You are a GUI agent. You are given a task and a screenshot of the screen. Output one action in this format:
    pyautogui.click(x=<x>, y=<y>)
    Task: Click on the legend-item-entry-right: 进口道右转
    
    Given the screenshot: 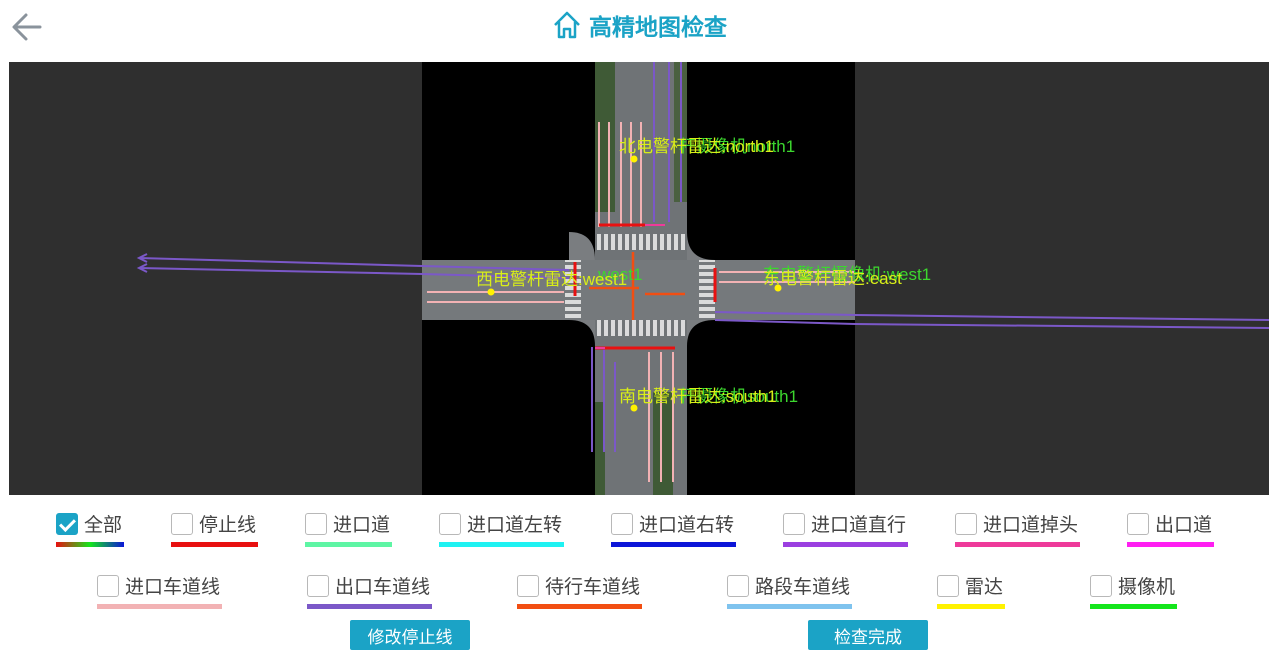 What is the action you would take?
    pyautogui.click(x=673, y=528)
    